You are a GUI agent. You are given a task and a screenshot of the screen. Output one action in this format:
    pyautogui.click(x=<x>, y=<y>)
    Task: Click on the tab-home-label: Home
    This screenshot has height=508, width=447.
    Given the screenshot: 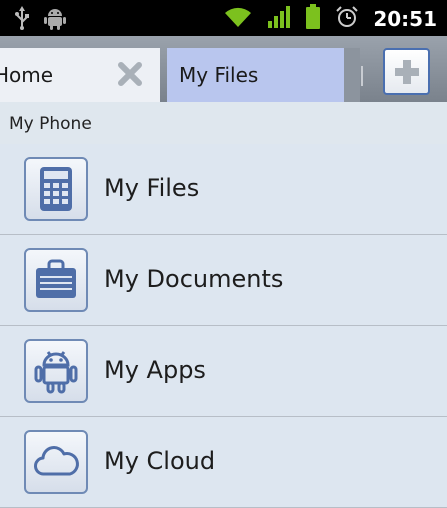 What is the action you would take?
    pyautogui.click(x=27, y=75)
    